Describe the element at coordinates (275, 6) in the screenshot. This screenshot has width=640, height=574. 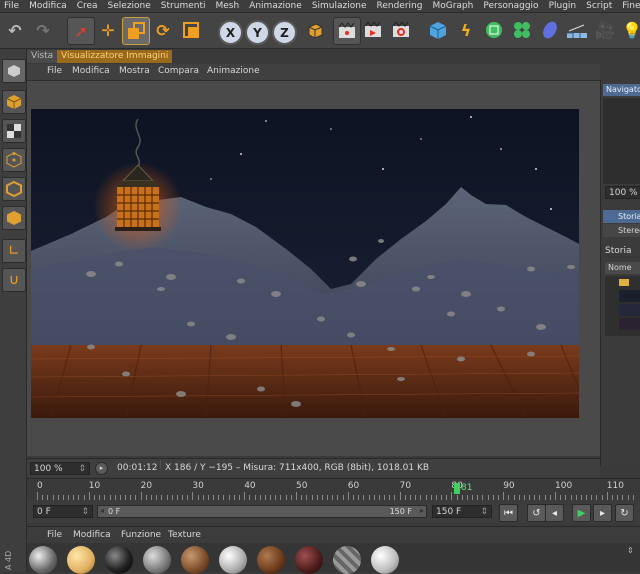
I see `menu-animazione: Animazione` at that location.